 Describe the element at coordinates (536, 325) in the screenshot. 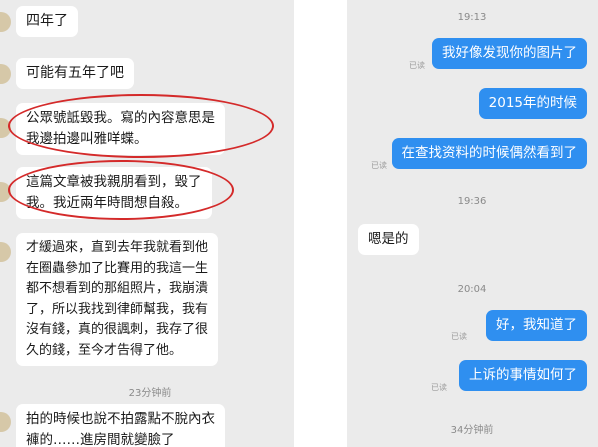

I see `outgoing-message: 好，我知道了` at that location.